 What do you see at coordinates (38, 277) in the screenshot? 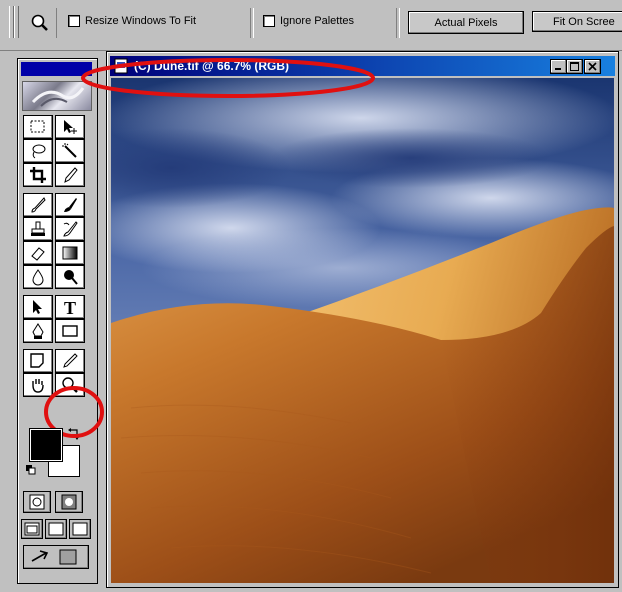
I see `blur-icon` at bounding box center [38, 277].